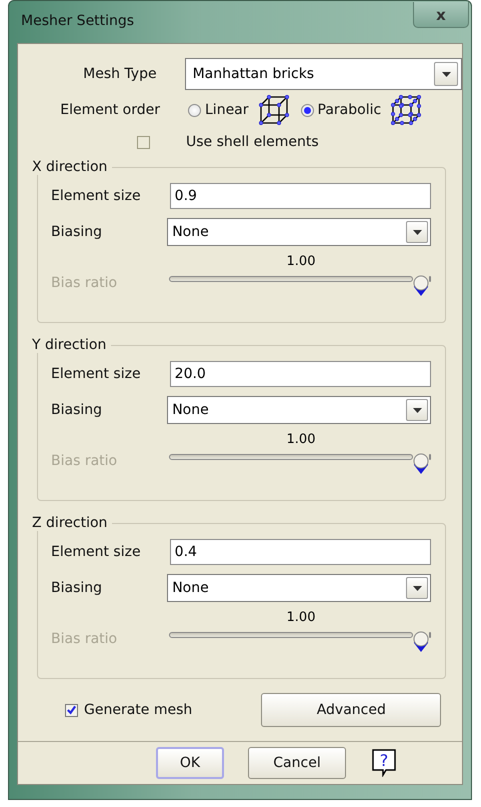 This screenshot has width=481, height=807. Describe the element at coordinates (384, 763) in the screenshot. I see `help-icon: ?` at that location.